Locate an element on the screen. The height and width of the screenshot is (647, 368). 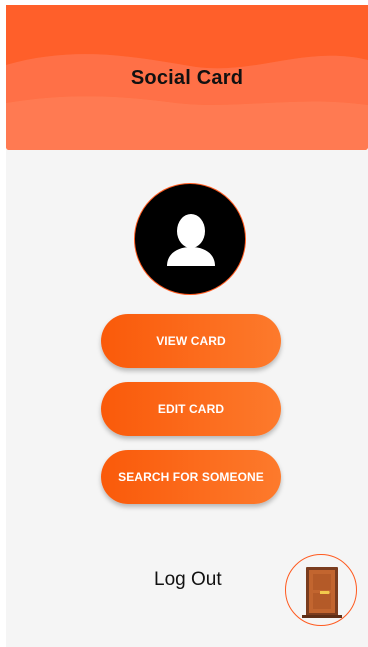
logout-label: Log Out is located at coordinates (188, 579).